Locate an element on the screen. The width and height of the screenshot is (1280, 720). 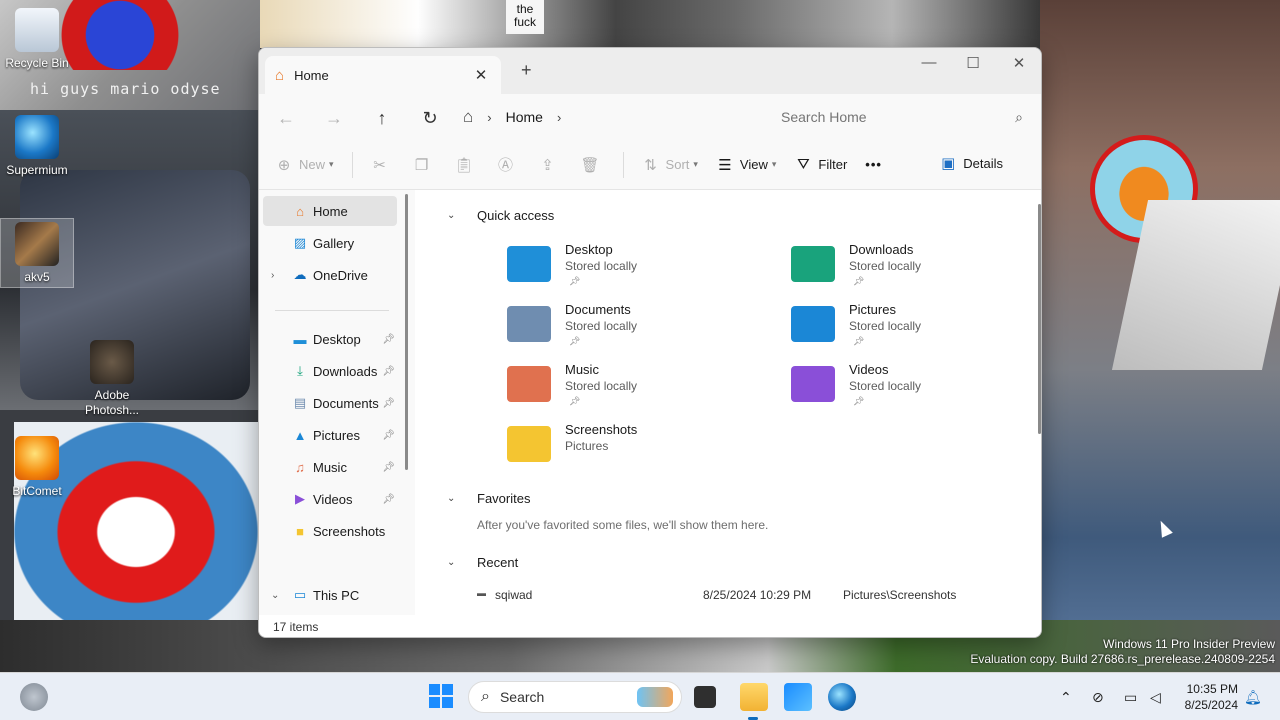
plus-circle-icon: ⊕ is located at coordinates (284, 165).